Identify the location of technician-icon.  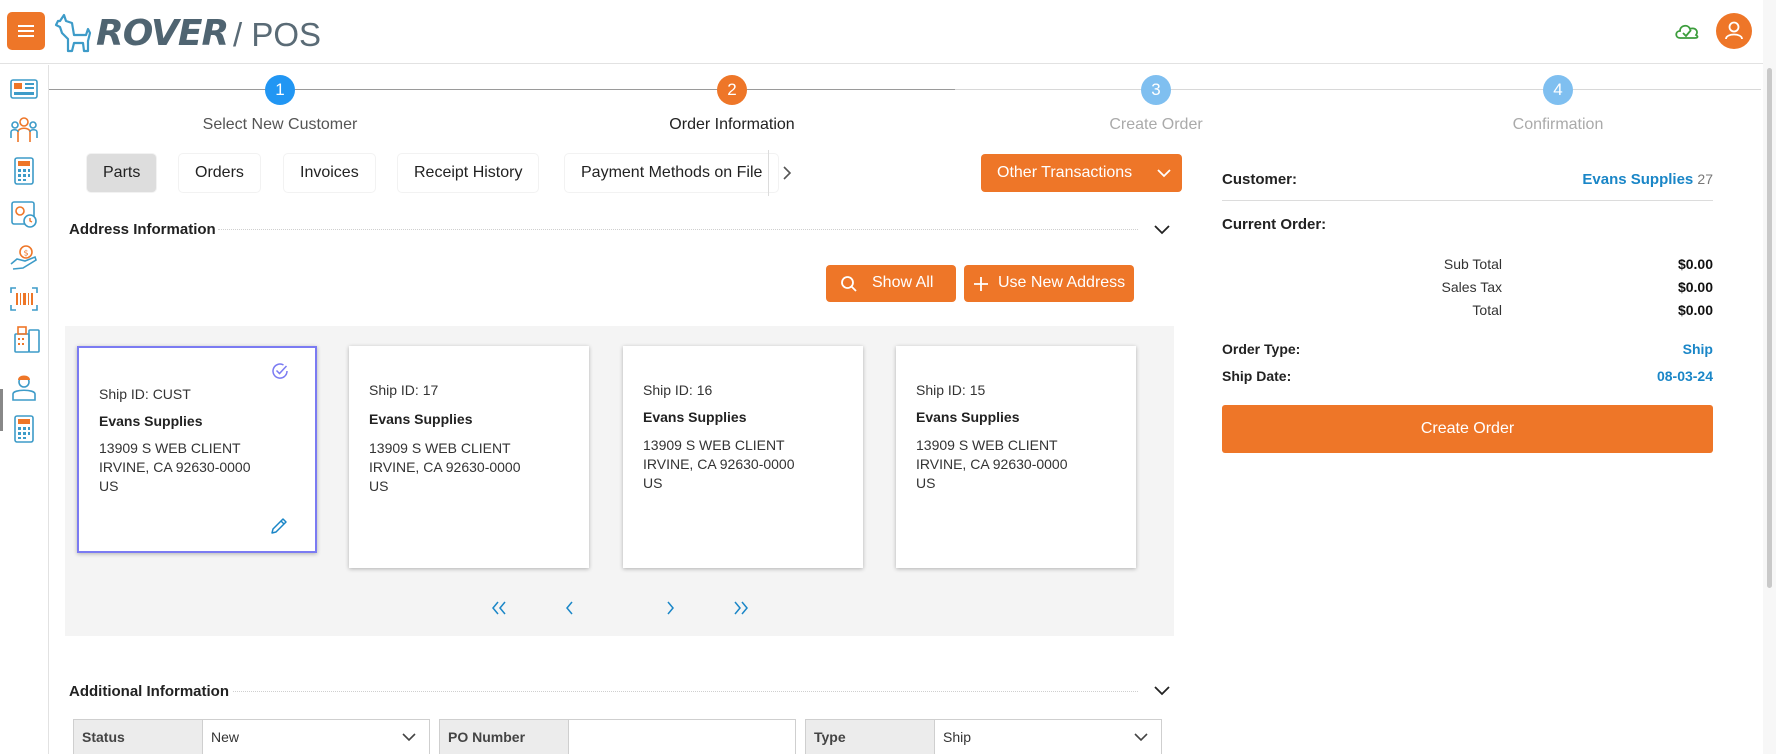
(24, 387).